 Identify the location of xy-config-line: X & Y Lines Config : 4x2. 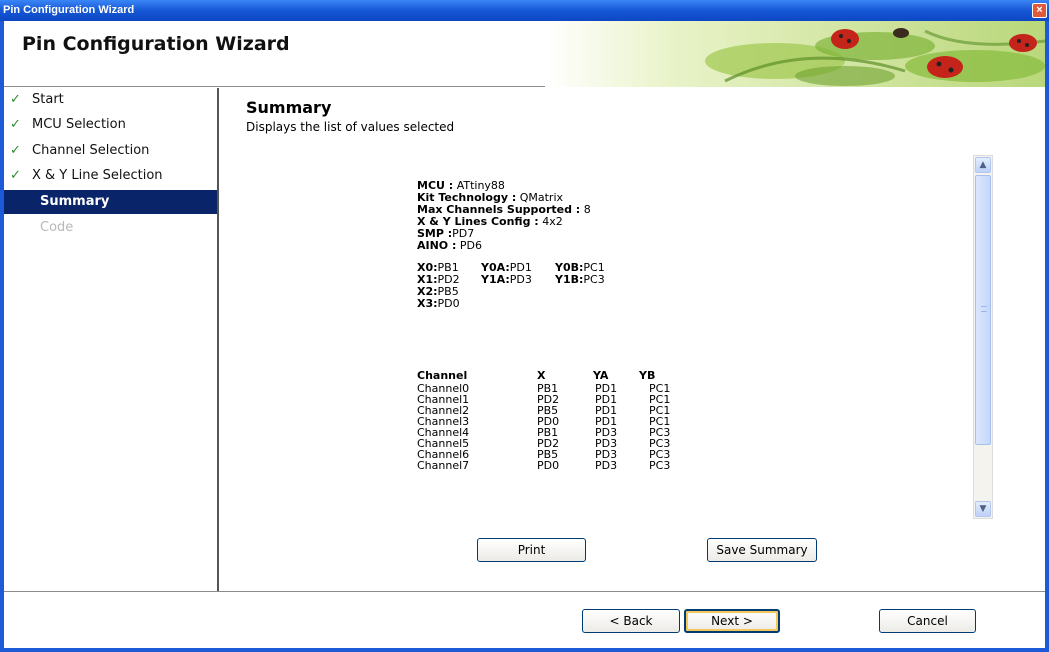
(490, 221).